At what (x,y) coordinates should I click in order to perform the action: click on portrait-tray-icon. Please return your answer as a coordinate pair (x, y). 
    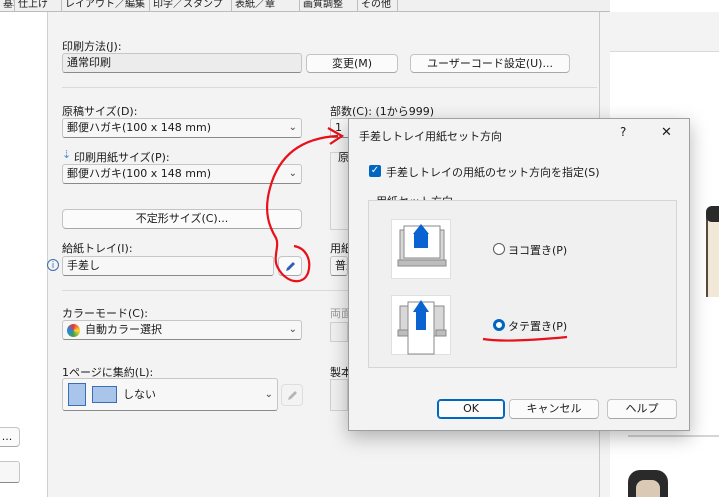
    Looking at the image, I should click on (422, 327).